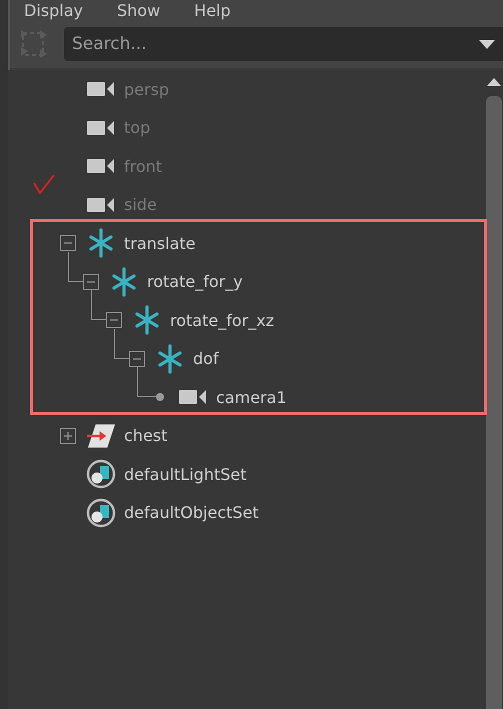  I want to click on joint-icon, so click(101, 435).